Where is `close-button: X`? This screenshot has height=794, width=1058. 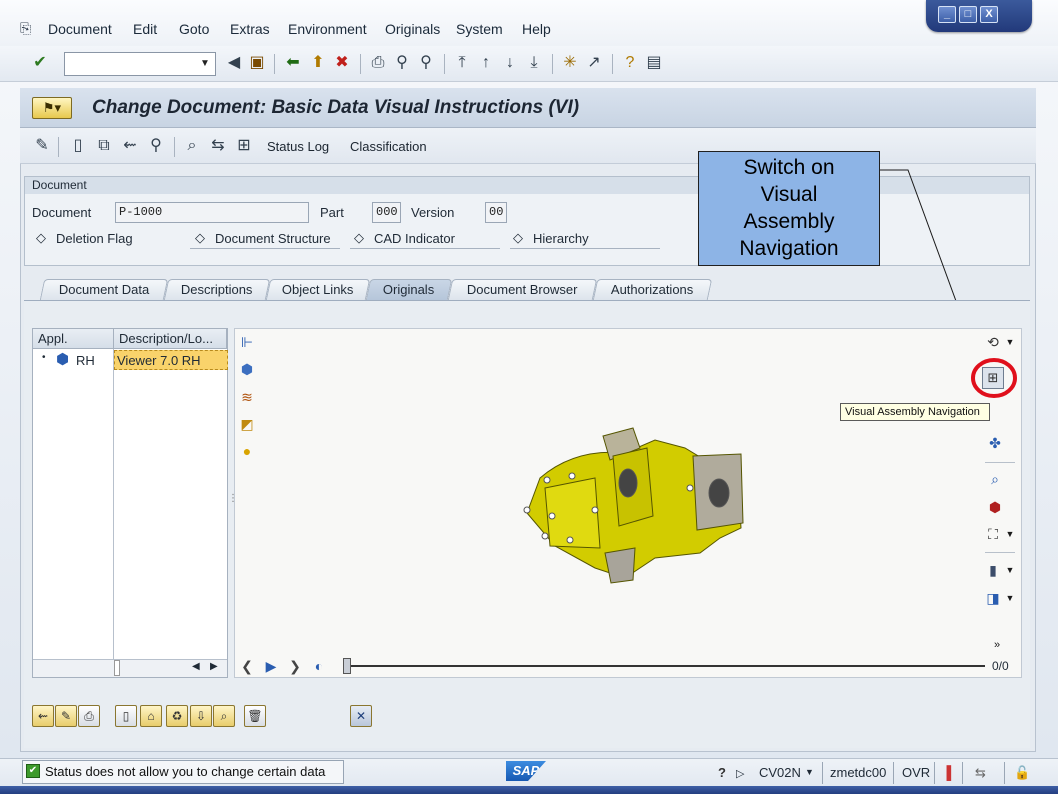 close-button: X is located at coordinates (989, 14).